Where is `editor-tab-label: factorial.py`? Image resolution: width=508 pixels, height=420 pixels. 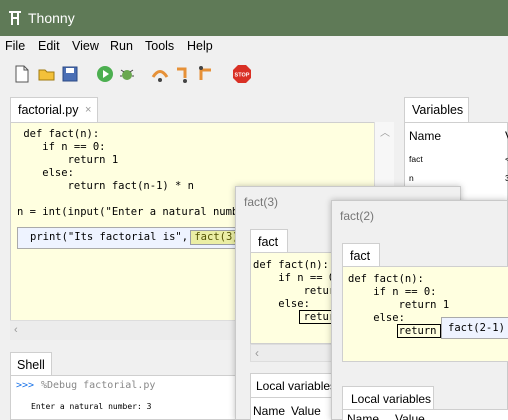
editor-tab-label: factorial.py is located at coordinates (48, 110).